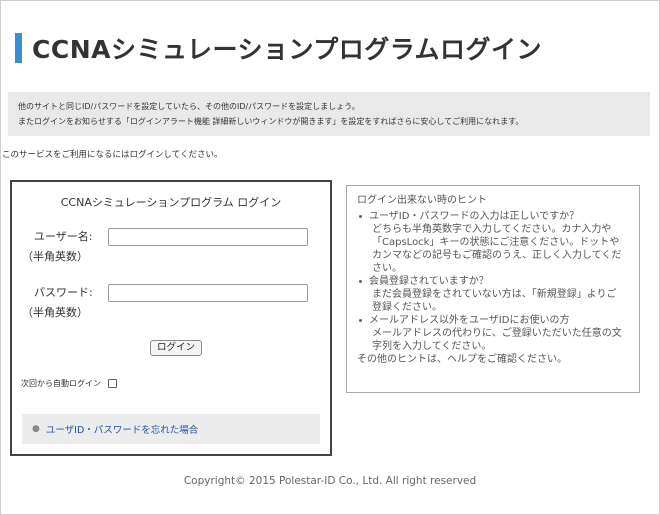 This screenshot has height=515, width=660. I want to click on hint-answer-line: 字列を入力してください。, so click(432, 346).